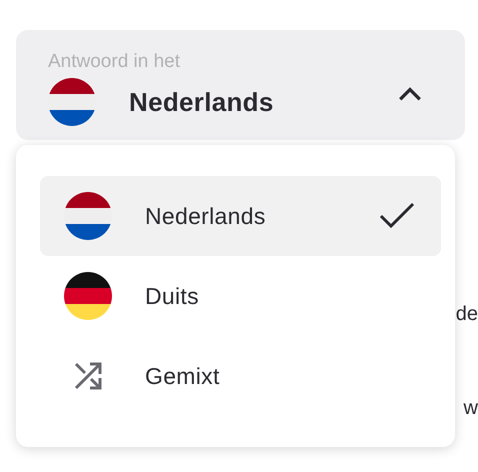 This screenshot has width=478, height=472. What do you see at coordinates (88, 376) in the screenshot?
I see `shuffle-icon` at bounding box center [88, 376].